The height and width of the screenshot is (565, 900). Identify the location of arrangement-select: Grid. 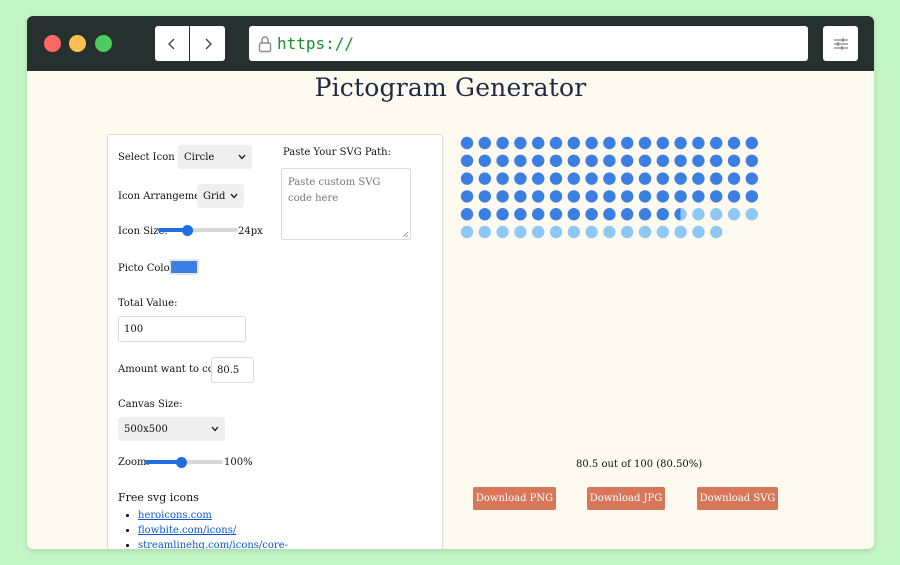
(220, 196).